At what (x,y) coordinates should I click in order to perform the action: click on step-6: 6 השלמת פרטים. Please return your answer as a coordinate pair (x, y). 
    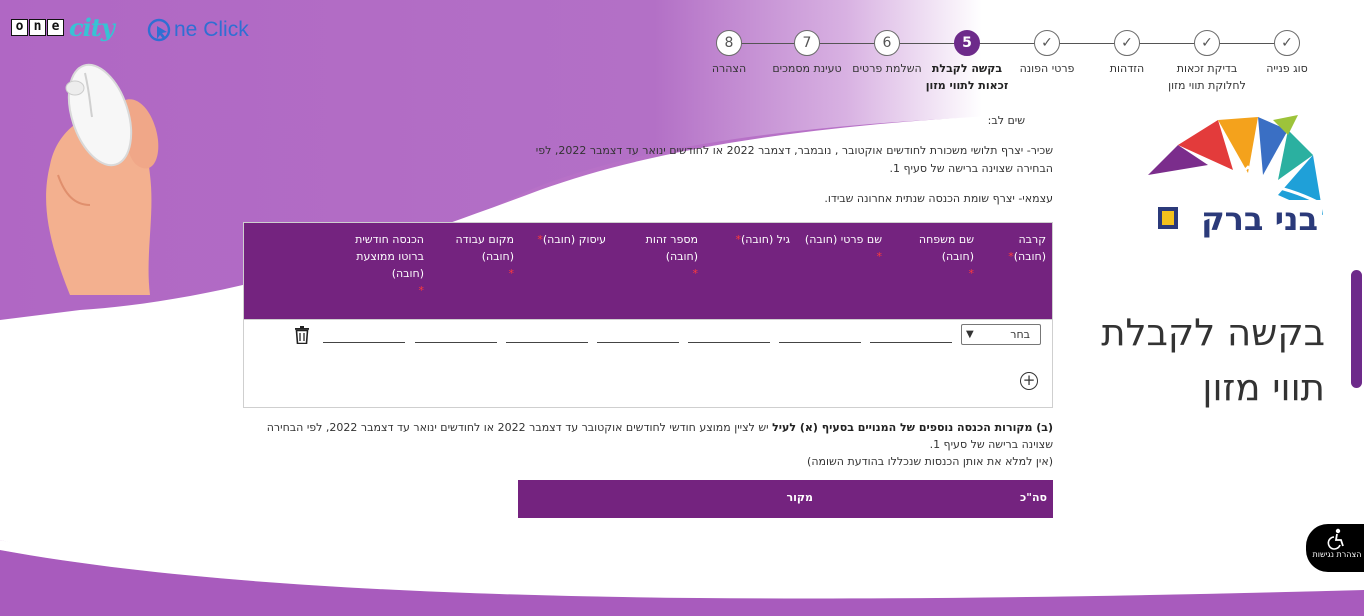
    Looking at the image, I should click on (887, 53).